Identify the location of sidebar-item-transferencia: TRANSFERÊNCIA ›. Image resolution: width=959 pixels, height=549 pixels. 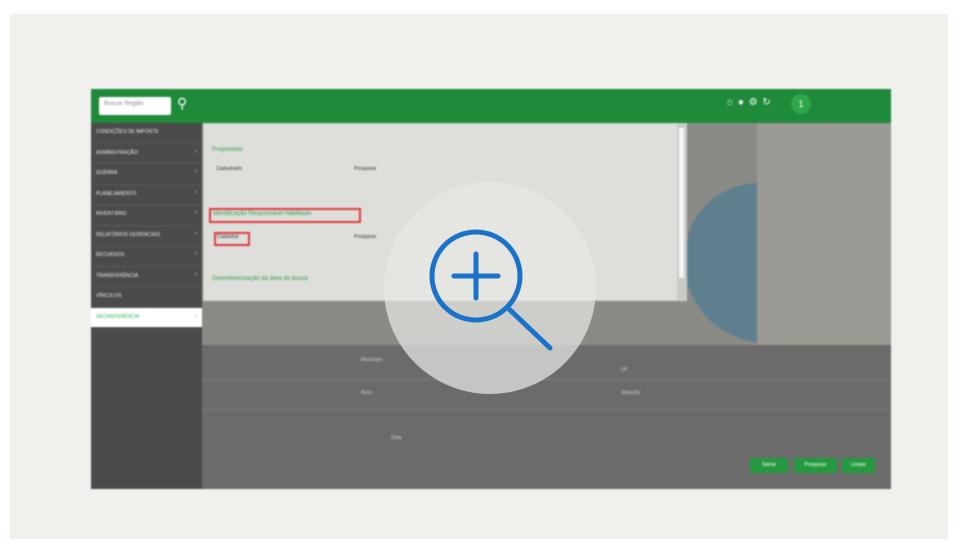
(146, 277).